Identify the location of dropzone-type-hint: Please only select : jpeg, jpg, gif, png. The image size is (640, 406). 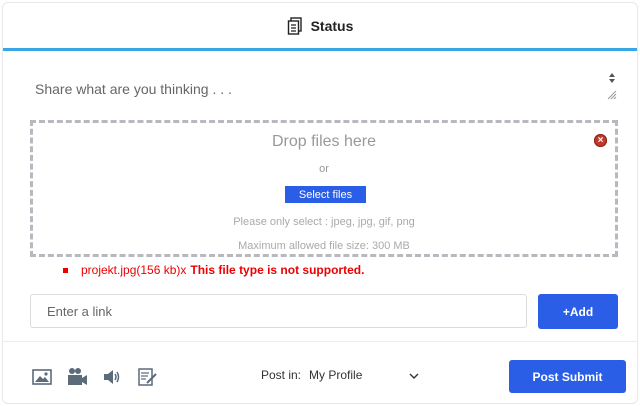
(324, 222).